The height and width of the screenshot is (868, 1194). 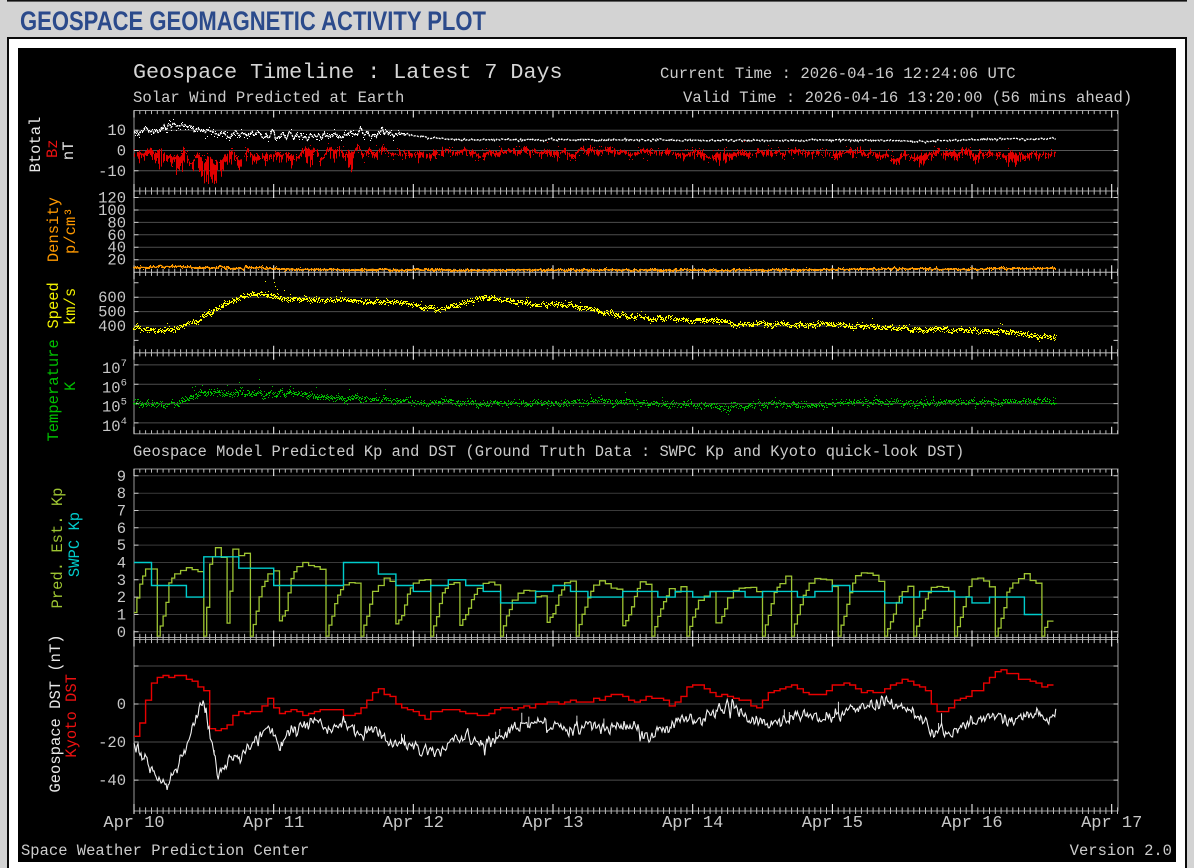 I want to click on svg-text: Apr 17, so click(x=1111, y=823).